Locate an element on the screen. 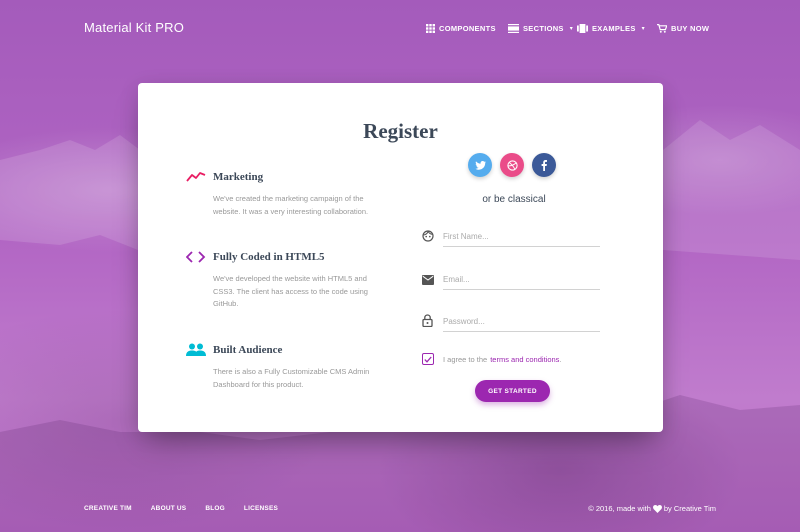 The image size is (800, 532). dribbble-button is located at coordinates (512, 165).